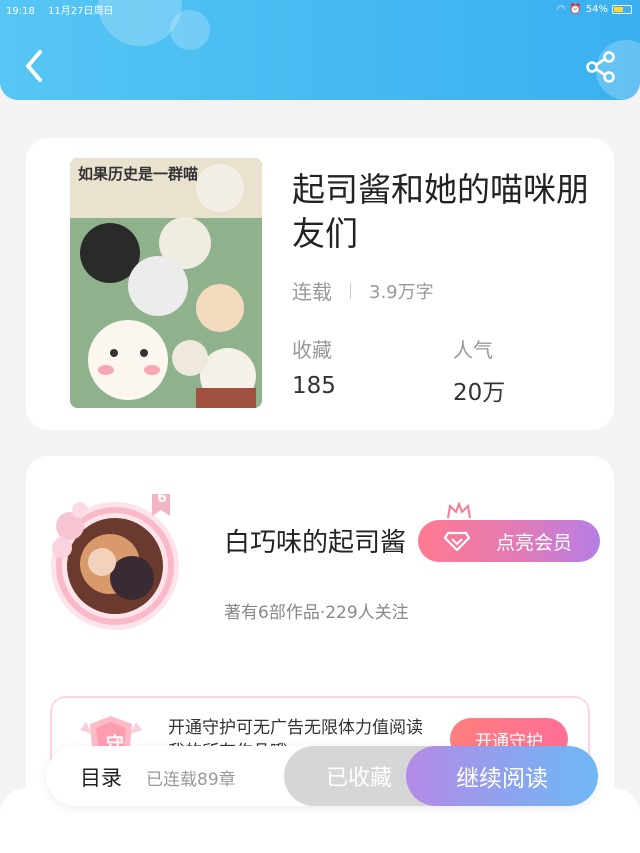 The image size is (640, 853). Describe the element at coordinates (314, 366) in the screenshot. I see `favorites-stat: 收藏 185` at that location.